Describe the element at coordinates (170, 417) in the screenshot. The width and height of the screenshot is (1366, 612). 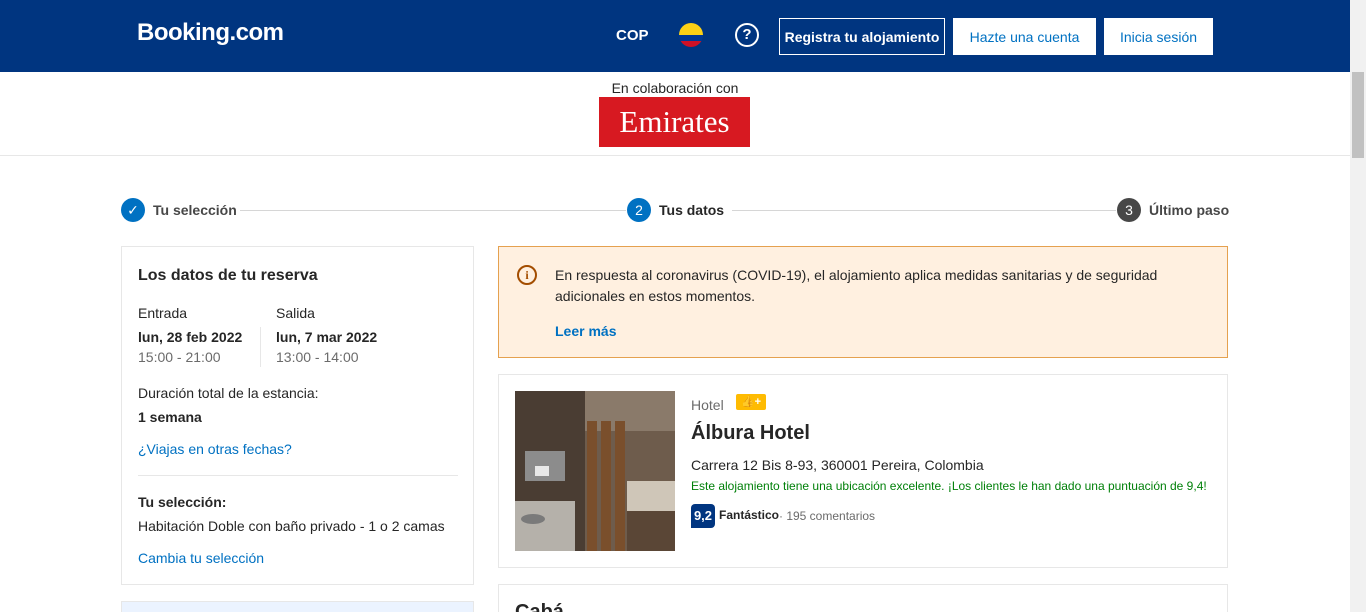
I see `duration-value: 1 semana` at that location.